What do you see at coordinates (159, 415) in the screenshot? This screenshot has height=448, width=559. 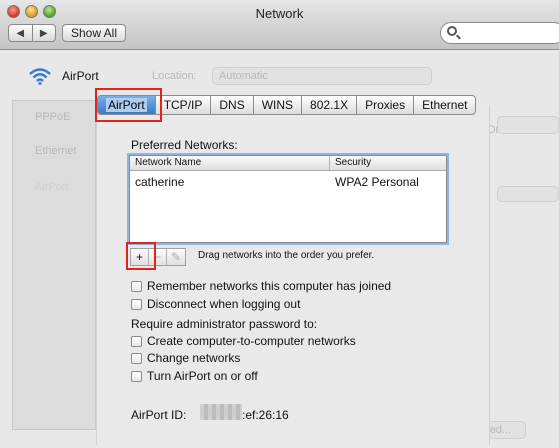 I see `airport-id-label: AirPort ID:` at bounding box center [159, 415].